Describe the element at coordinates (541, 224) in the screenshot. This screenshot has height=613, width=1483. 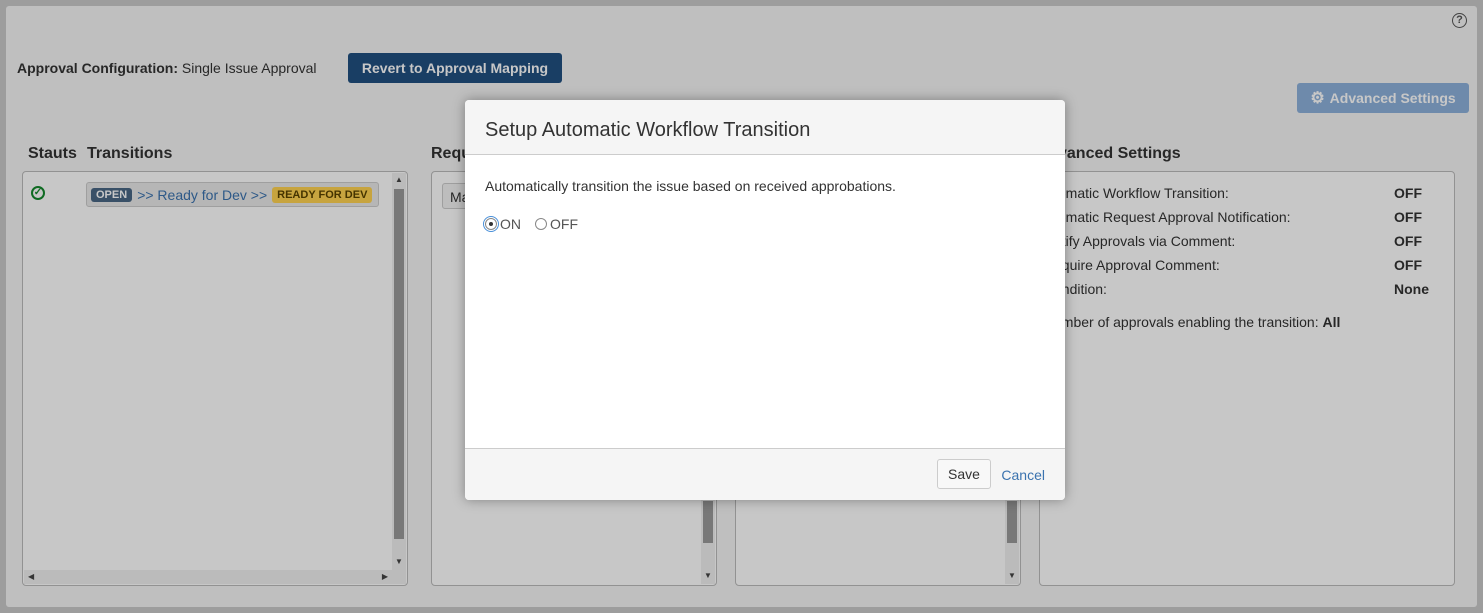
I see `radio-off` at that location.